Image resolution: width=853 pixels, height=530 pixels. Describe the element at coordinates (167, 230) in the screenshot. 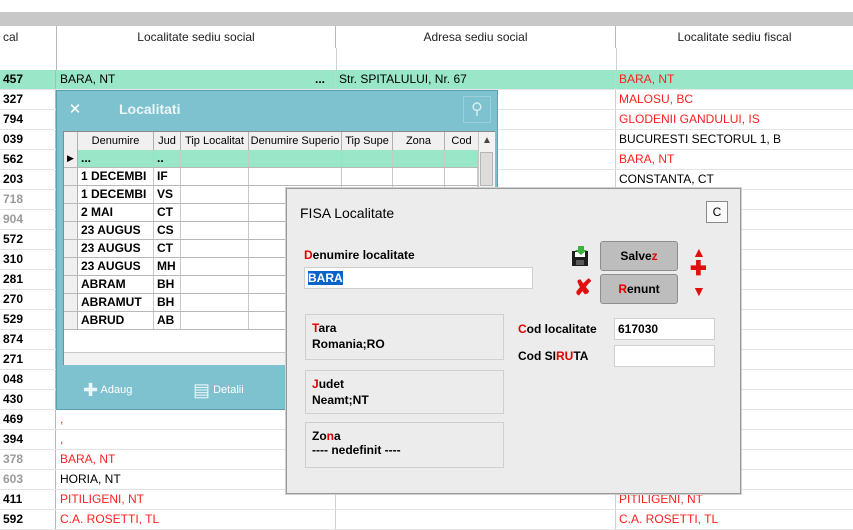

I see `lookup-jud-cell: CS` at that location.